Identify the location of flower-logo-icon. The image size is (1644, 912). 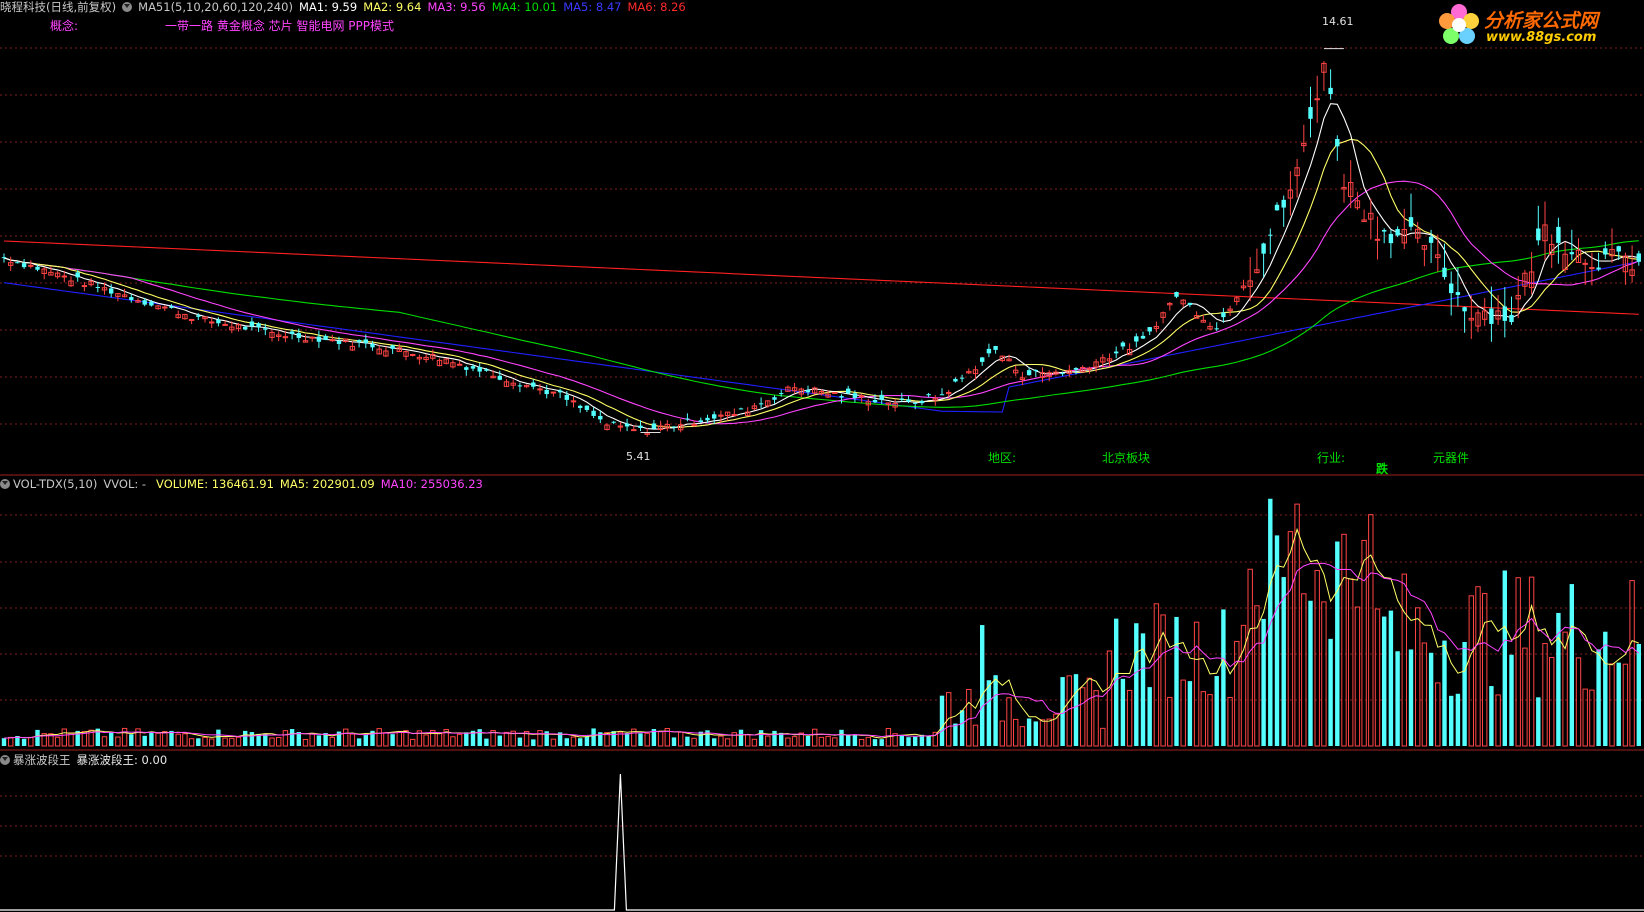
(1459, 24).